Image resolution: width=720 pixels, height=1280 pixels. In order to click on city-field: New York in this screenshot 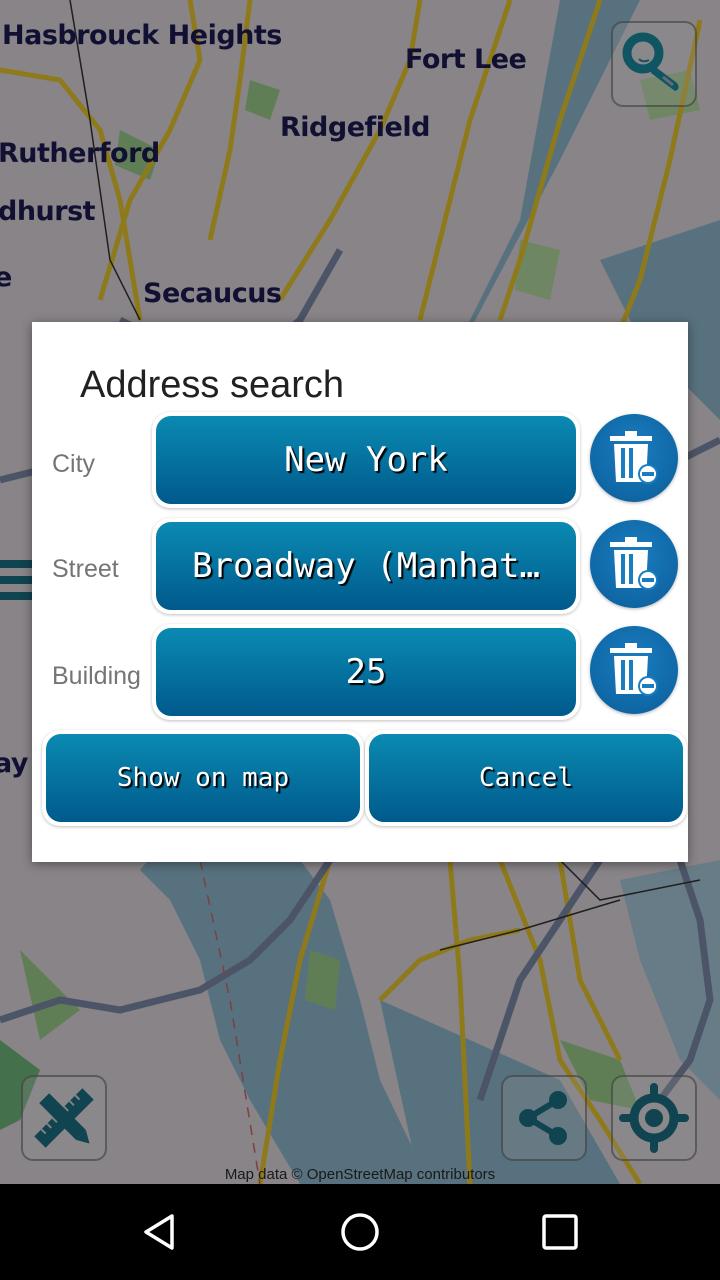, I will do `click(366, 460)`.